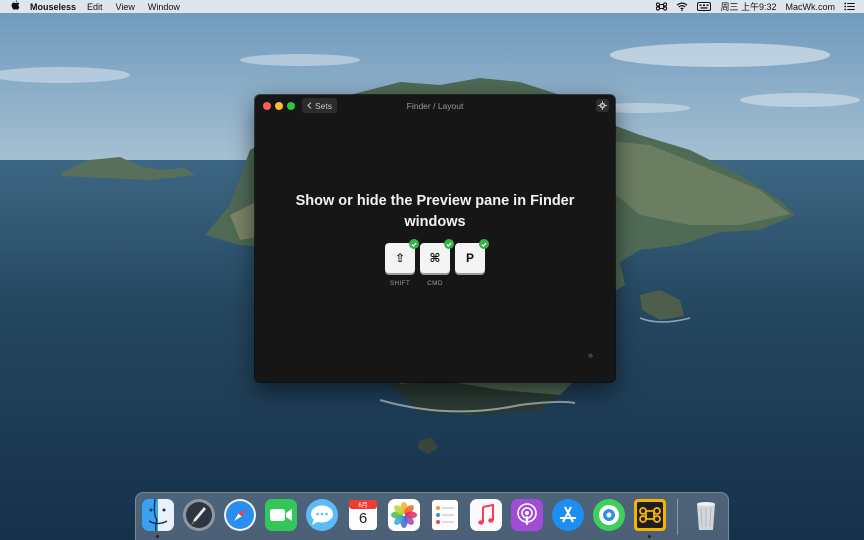  What do you see at coordinates (435, 283) in the screenshot?
I see `key-cmd-label: CMD` at bounding box center [435, 283].